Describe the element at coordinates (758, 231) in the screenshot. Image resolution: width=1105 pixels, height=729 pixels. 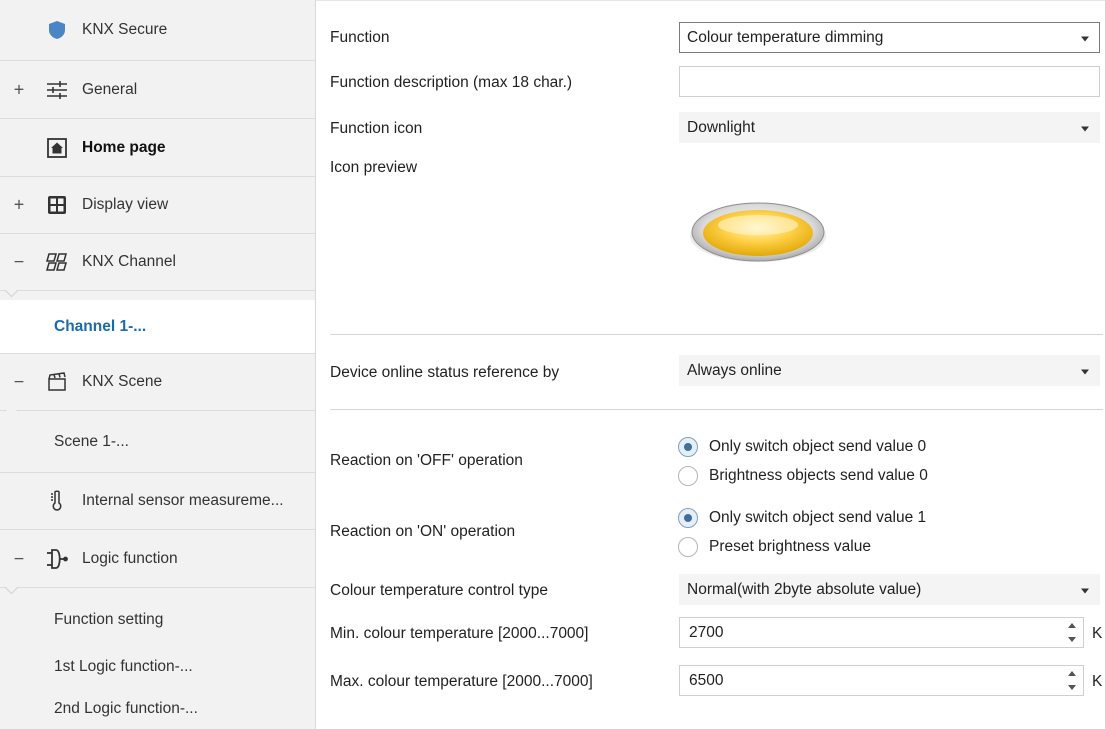
I see `downlight-preview-icon` at that location.